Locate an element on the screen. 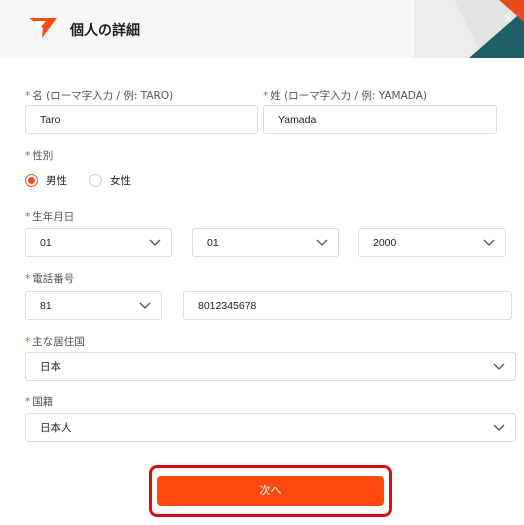  next-button: 次へ is located at coordinates (270, 491).